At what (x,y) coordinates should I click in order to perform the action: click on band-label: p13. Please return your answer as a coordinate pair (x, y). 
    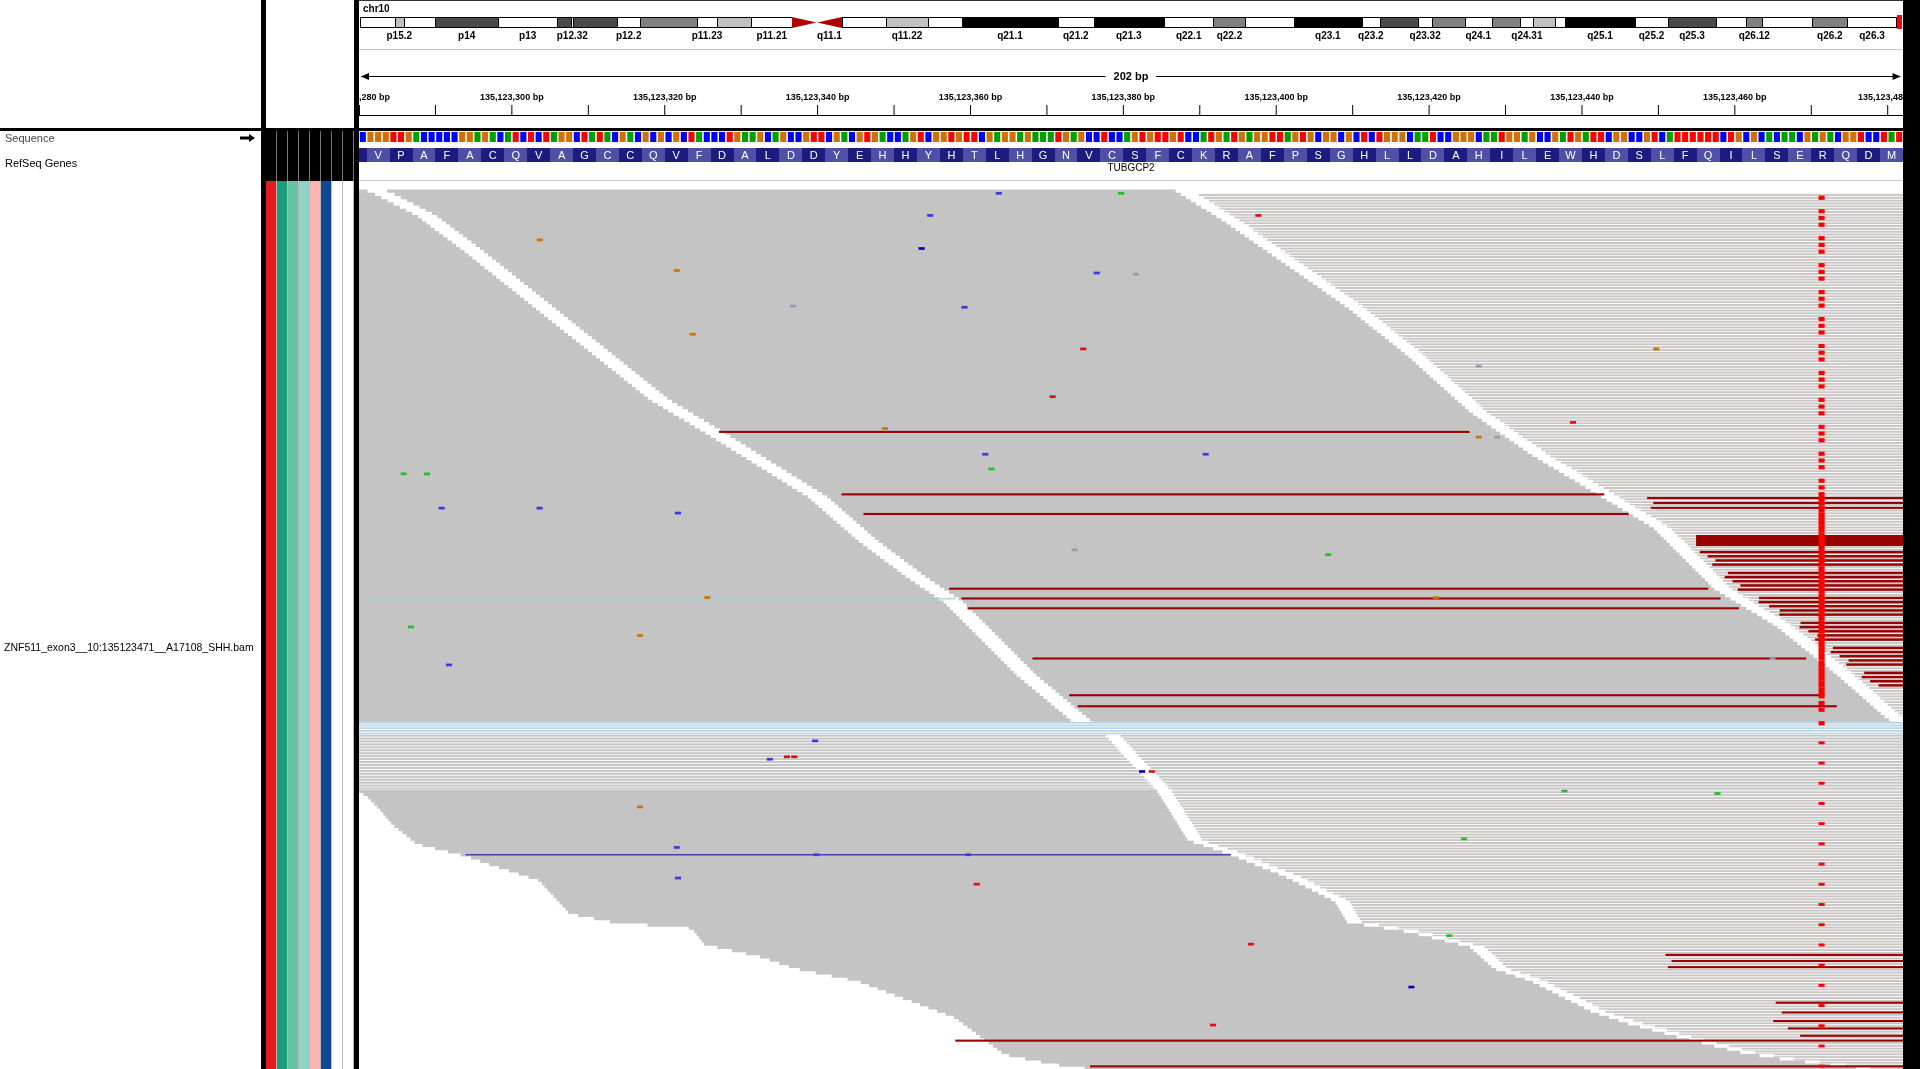
    Looking at the image, I should click on (528, 35).